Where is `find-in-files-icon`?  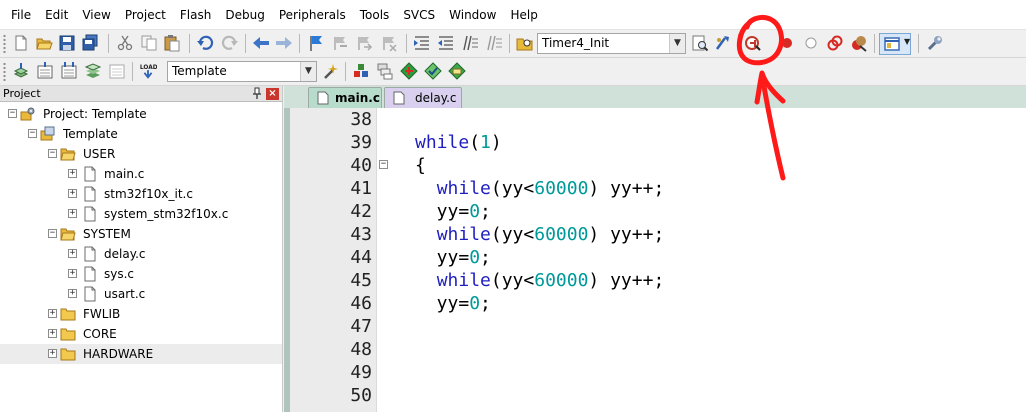
find-in-files-icon is located at coordinates (525, 43).